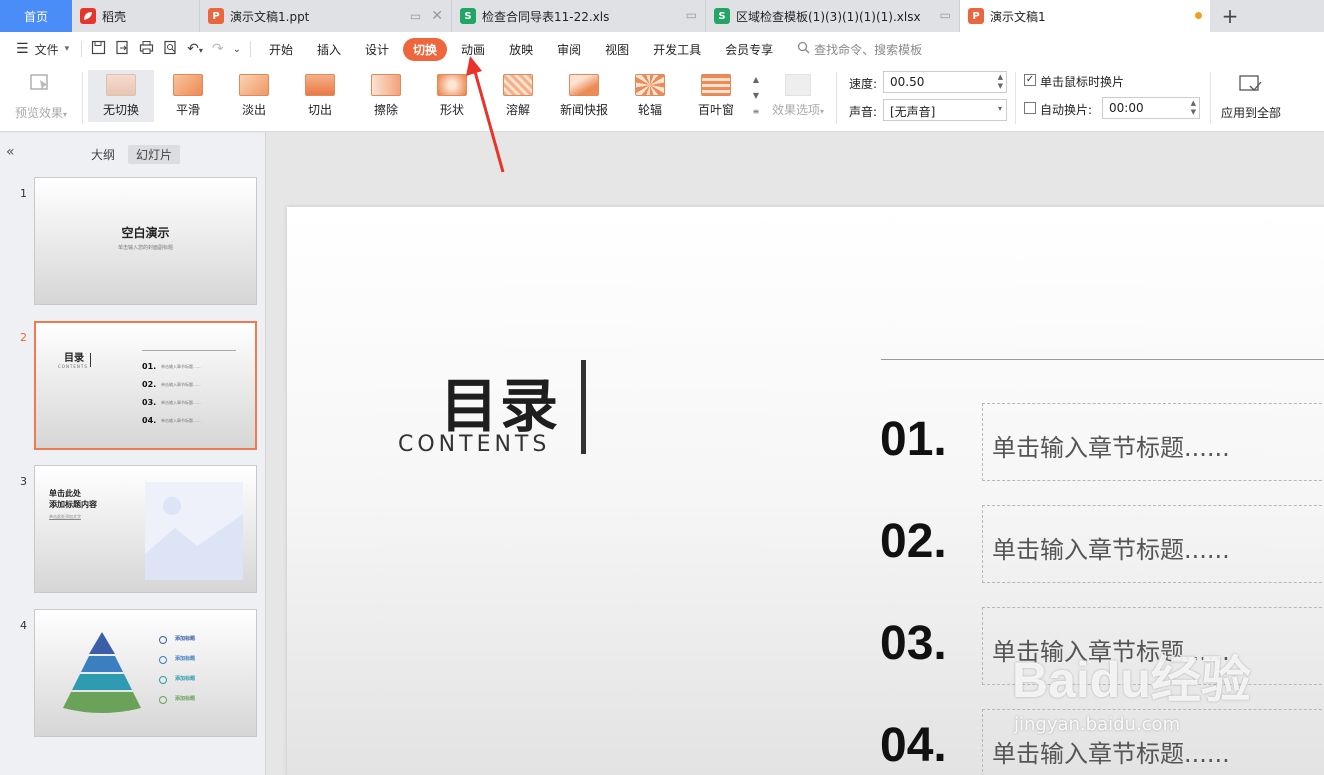 The image size is (1324, 775). What do you see at coordinates (473, 49) in the screenshot?
I see `tab-animation: 动画` at bounding box center [473, 49].